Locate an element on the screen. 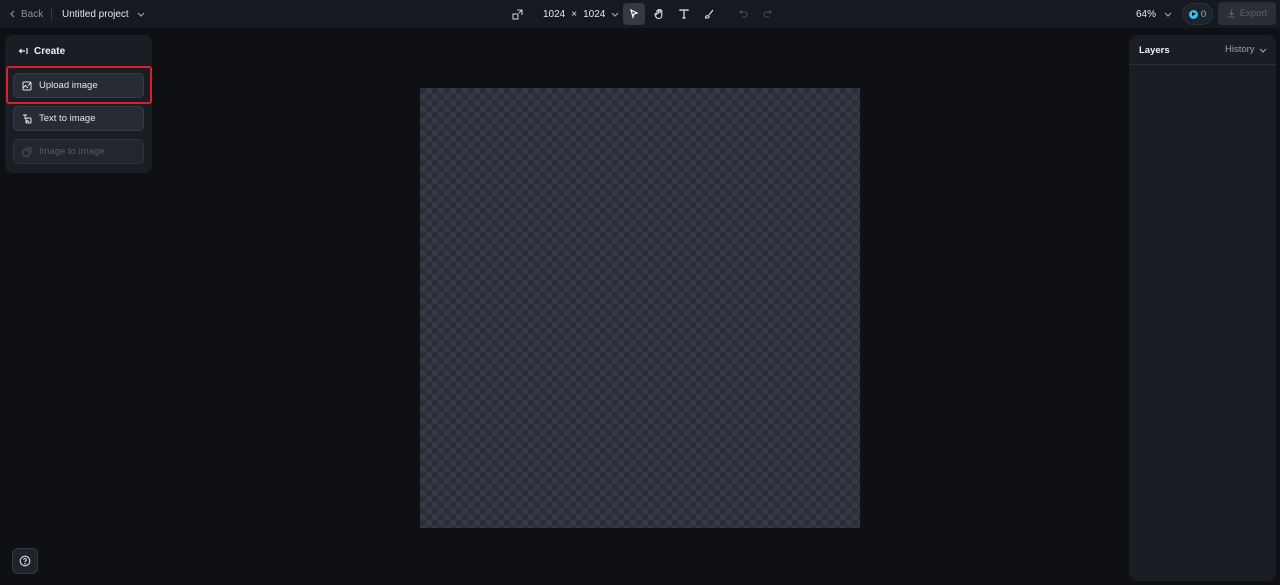 Image resolution: width=1280 pixels, height=585 pixels. project-name: Untitled project is located at coordinates (95, 14).